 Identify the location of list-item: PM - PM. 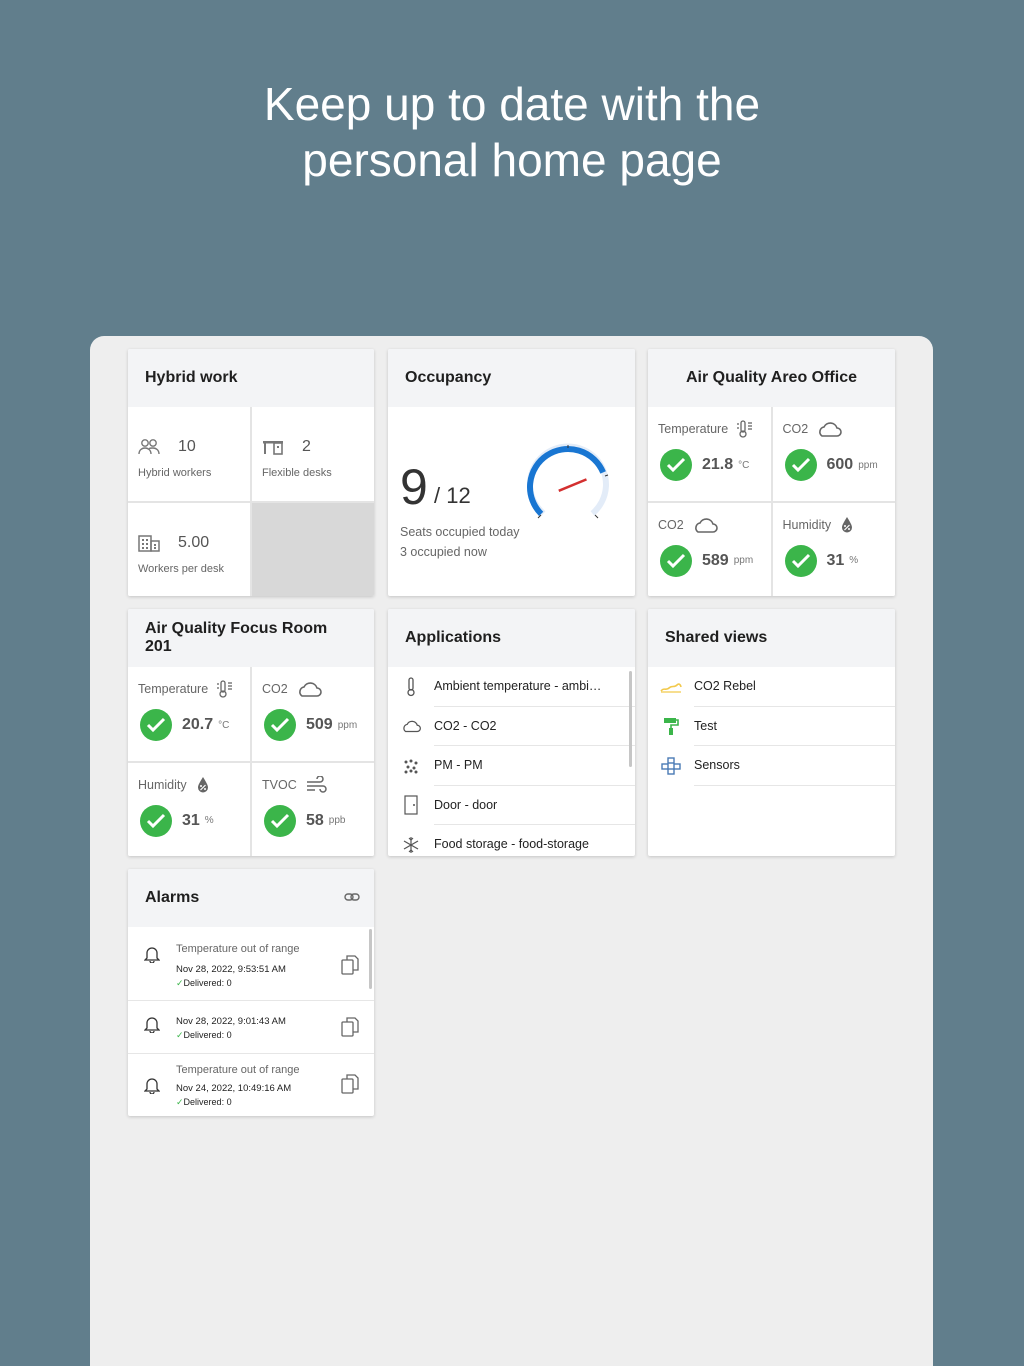
(511, 766).